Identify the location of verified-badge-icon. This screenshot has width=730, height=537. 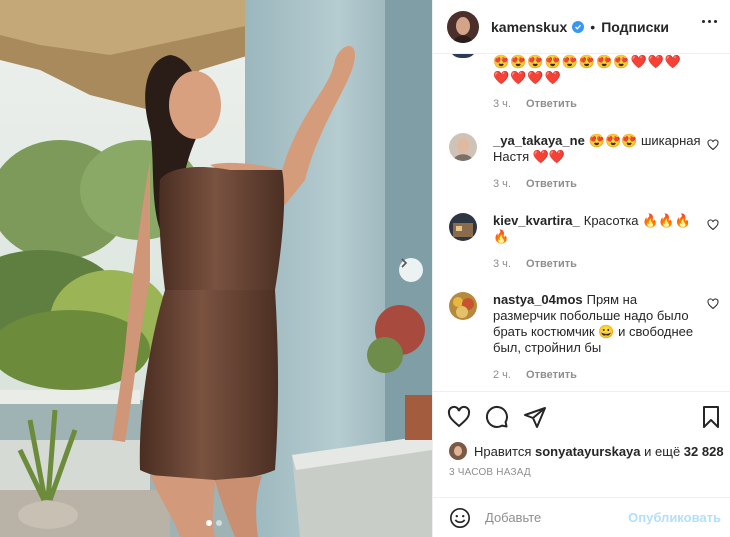
(578, 26).